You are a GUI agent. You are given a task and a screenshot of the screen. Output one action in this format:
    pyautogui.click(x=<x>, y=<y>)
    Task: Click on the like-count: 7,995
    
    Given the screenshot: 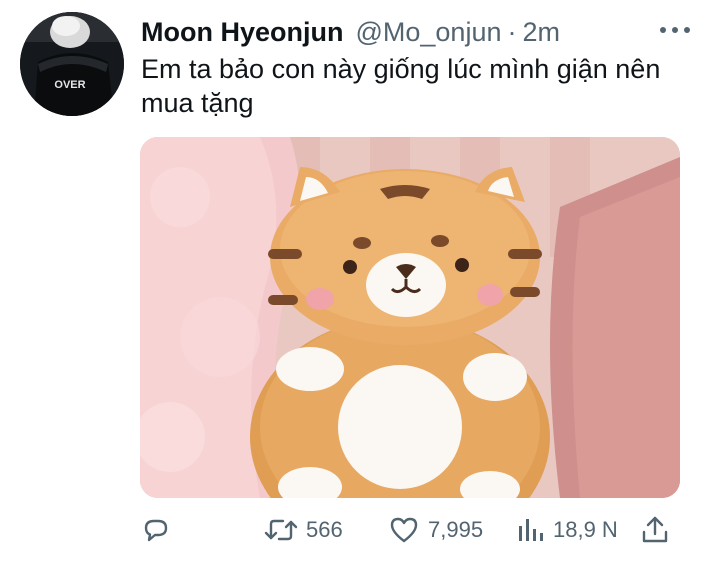 What is the action you would take?
    pyautogui.click(x=456, y=529)
    